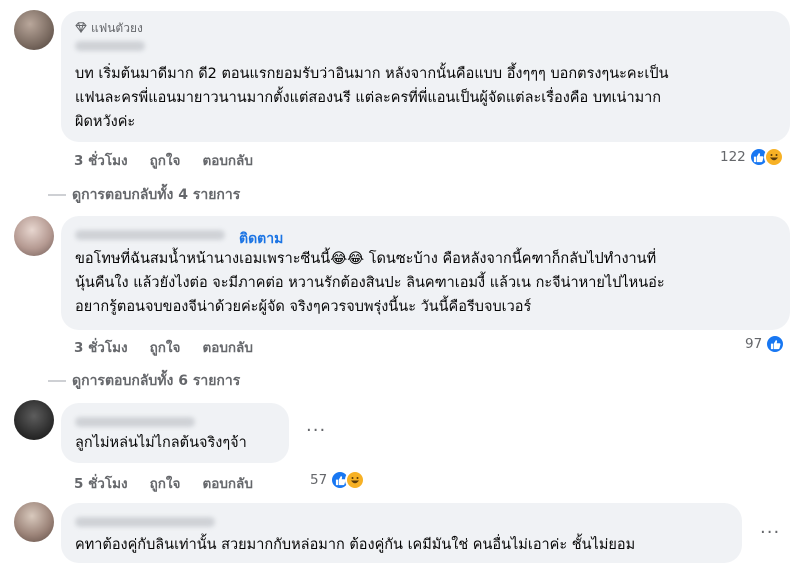 This screenshot has width=800, height=566. What do you see at coordinates (775, 344) in the screenshot?
I see `like-reaction-icon` at bounding box center [775, 344].